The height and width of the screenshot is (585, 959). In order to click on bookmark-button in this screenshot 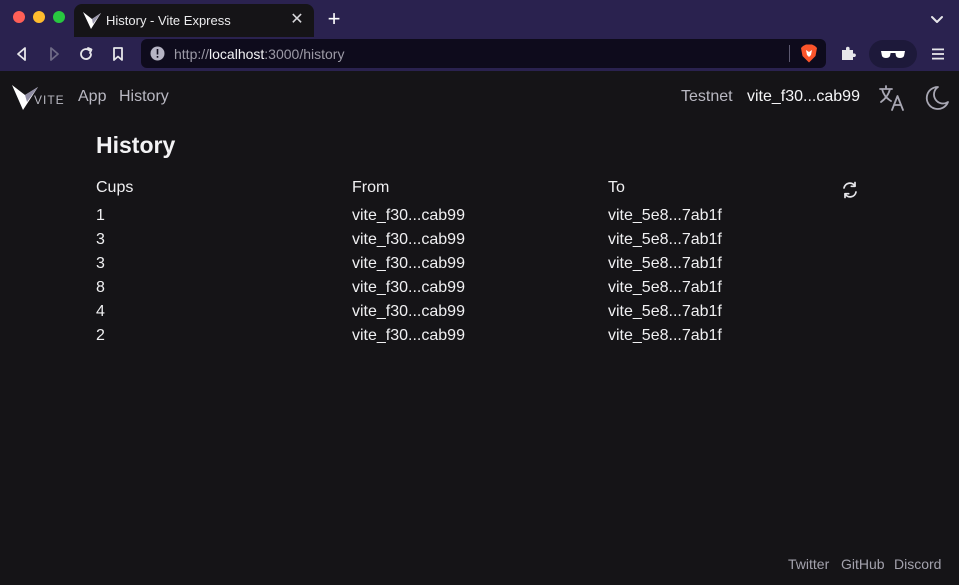, I will do `click(118, 54)`.